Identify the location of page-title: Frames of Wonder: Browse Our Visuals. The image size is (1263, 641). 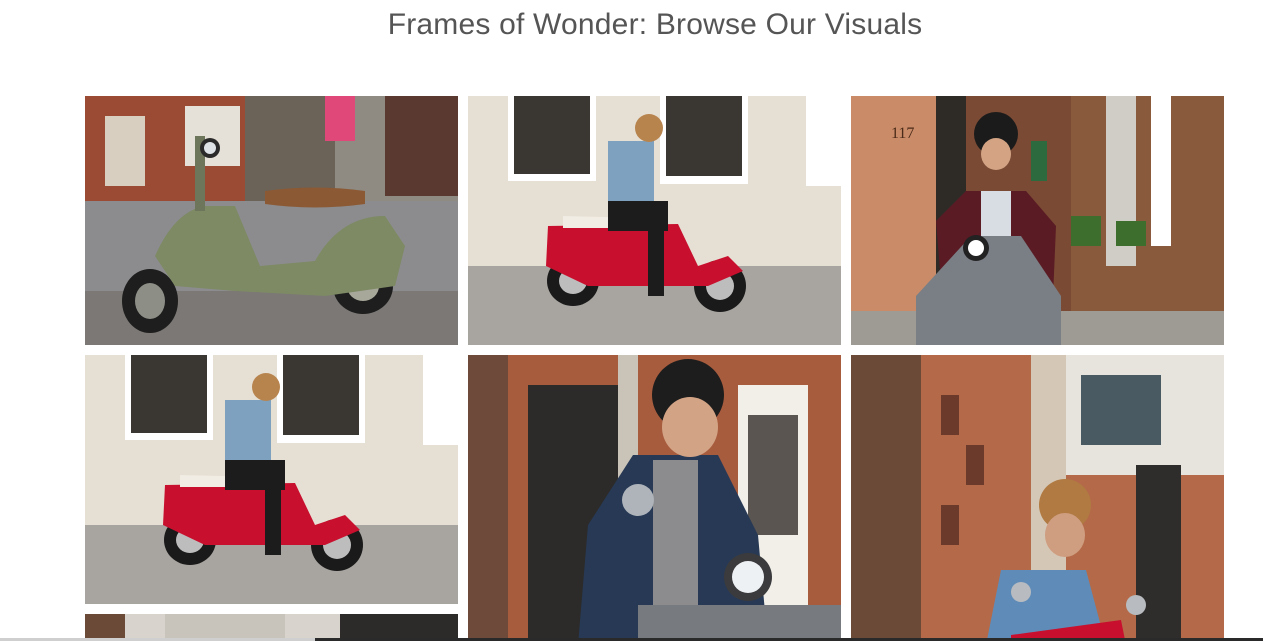
(655, 24).